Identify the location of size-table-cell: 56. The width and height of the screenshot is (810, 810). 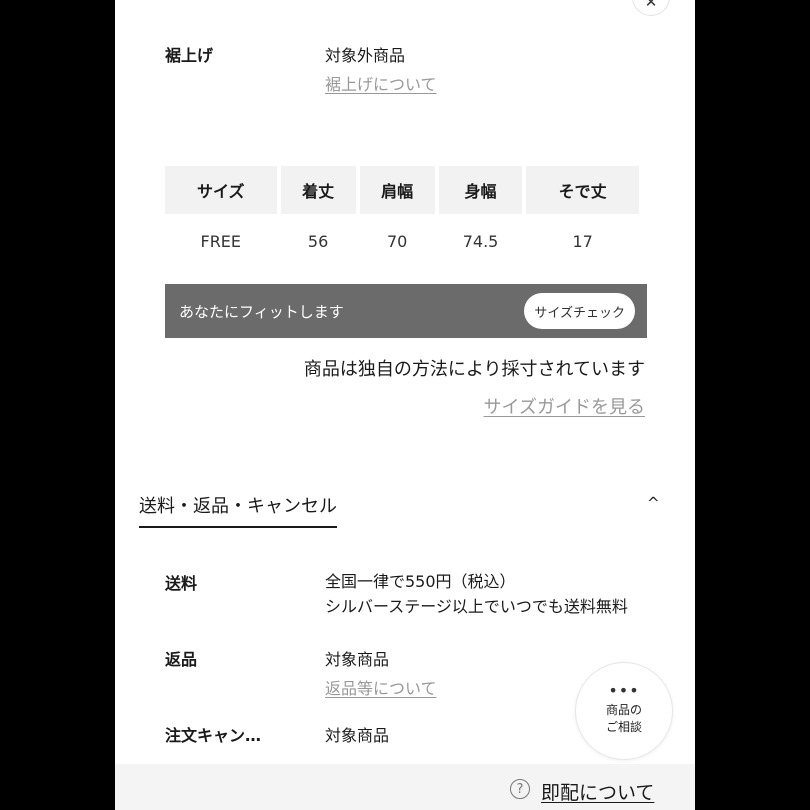
(318, 241).